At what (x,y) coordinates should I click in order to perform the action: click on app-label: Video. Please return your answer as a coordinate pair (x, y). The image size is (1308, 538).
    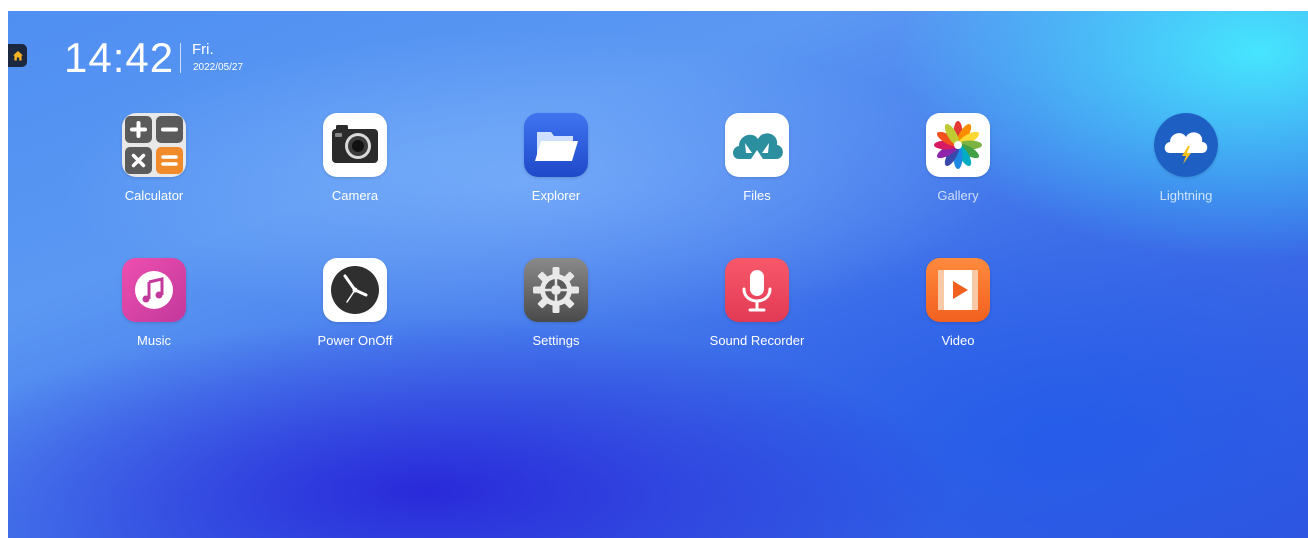
    Looking at the image, I should click on (958, 340).